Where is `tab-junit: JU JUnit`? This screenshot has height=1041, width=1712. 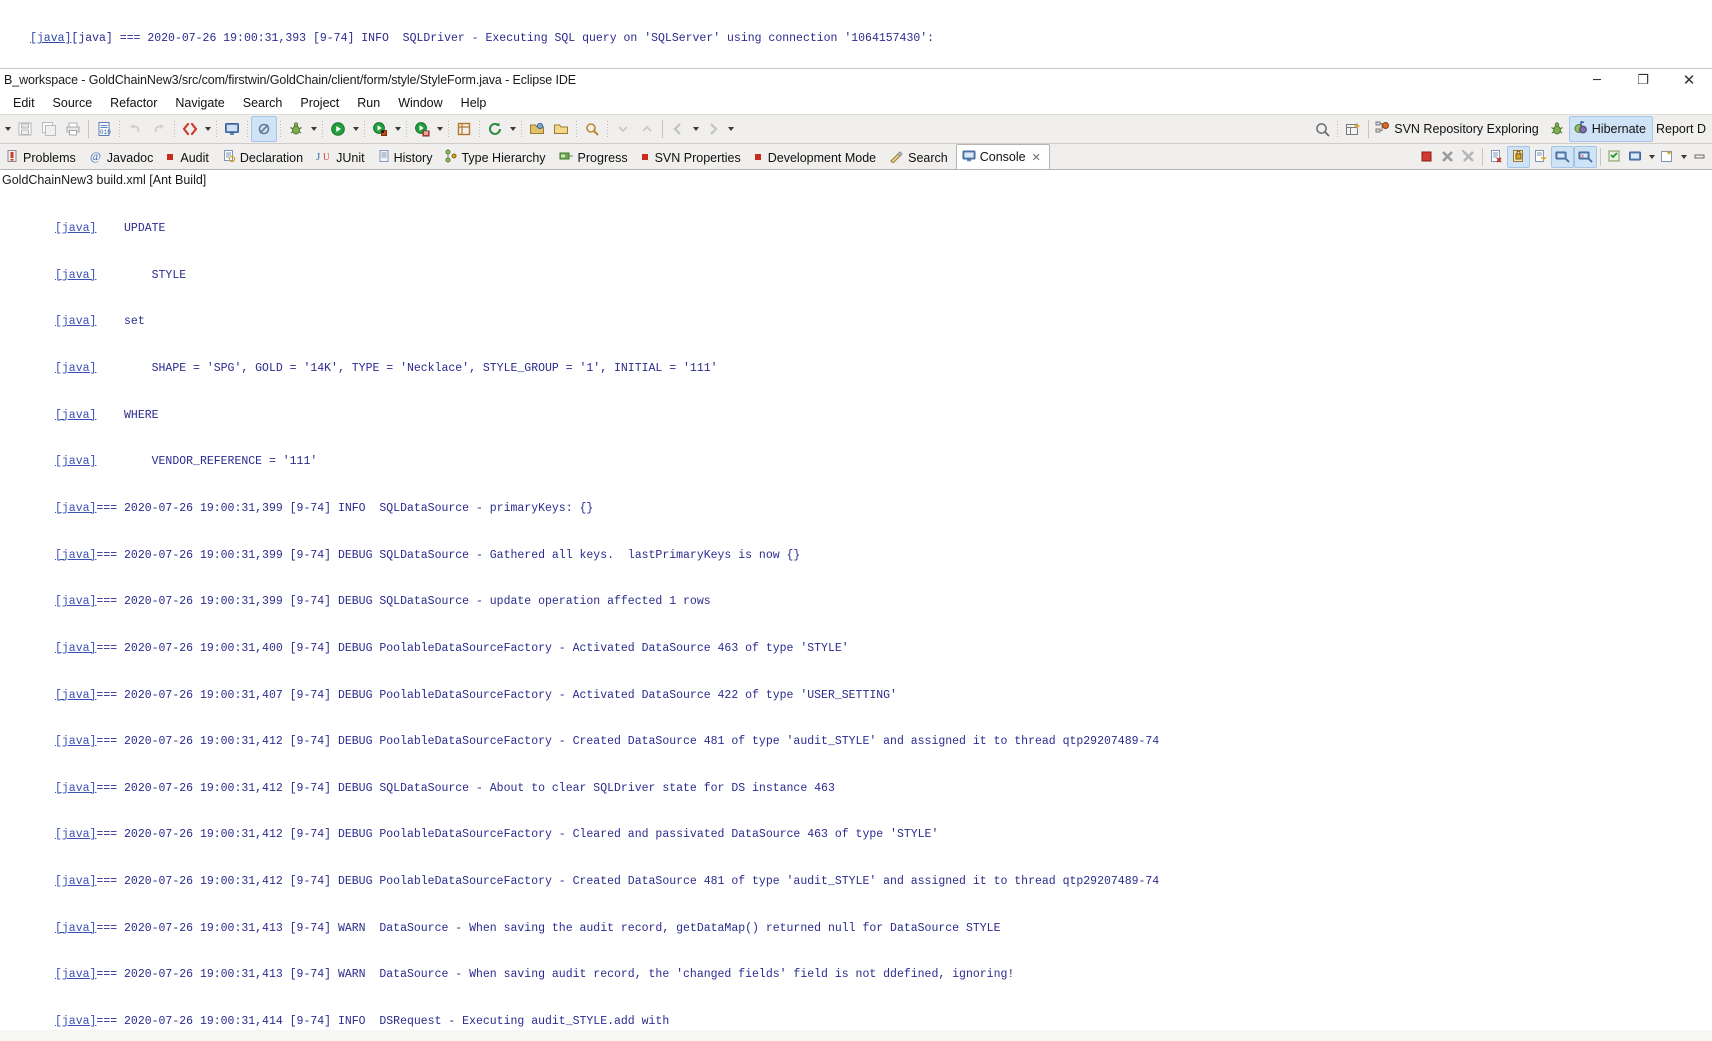
tab-junit: JU JUnit is located at coordinates (341, 157).